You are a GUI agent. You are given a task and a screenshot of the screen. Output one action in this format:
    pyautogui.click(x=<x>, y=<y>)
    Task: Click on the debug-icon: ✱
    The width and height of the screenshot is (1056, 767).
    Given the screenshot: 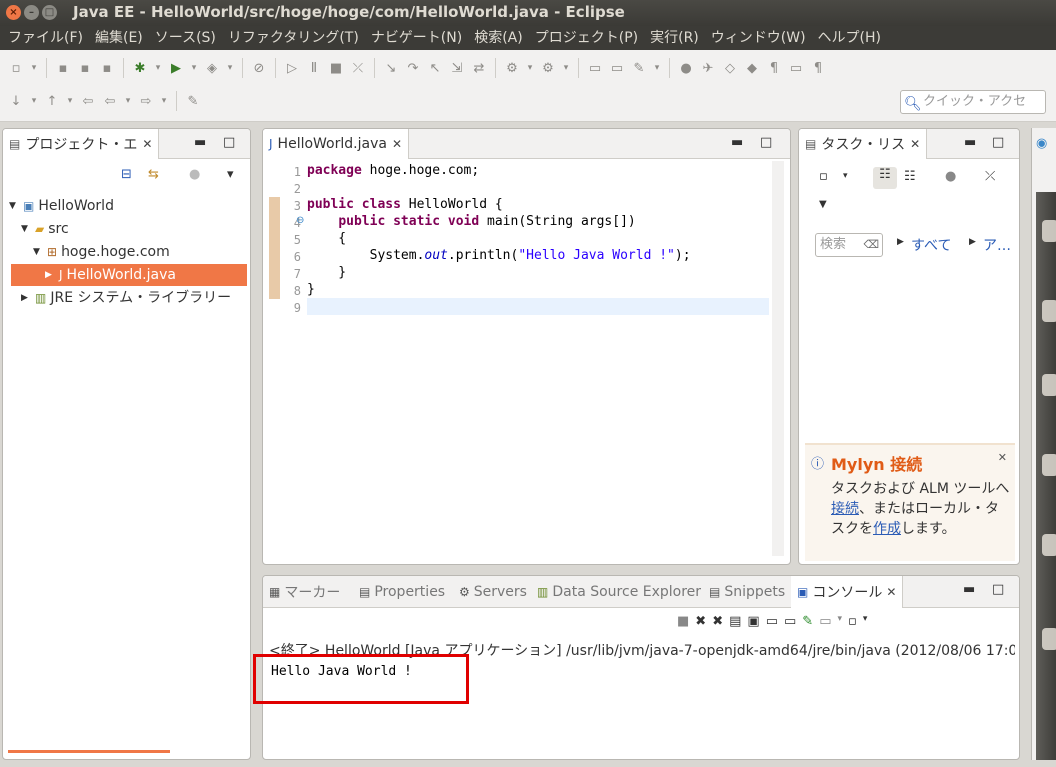 What is the action you would take?
    pyautogui.click(x=140, y=68)
    